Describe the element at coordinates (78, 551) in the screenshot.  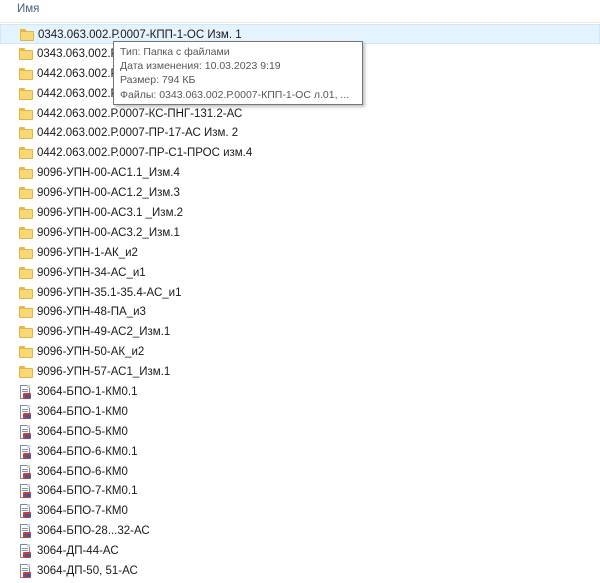
I see `file-name: 3064-ДП-44-АС` at that location.